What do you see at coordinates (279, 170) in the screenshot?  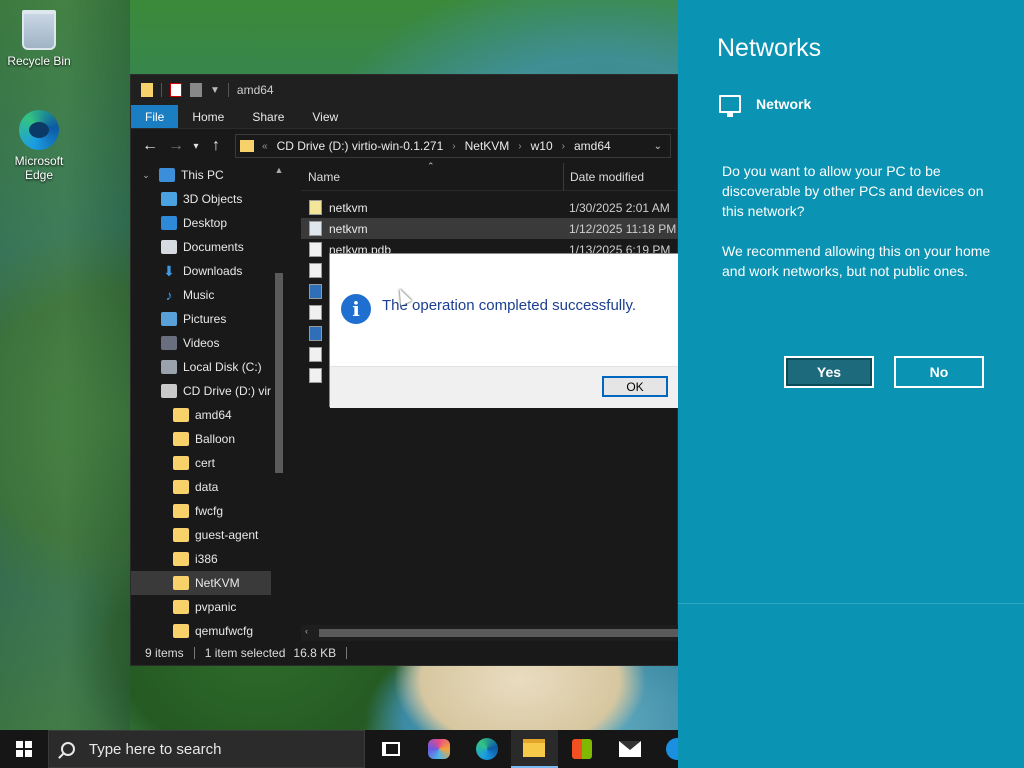 I see `scroll-up-icon: ▲` at bounding box center [279, 170].